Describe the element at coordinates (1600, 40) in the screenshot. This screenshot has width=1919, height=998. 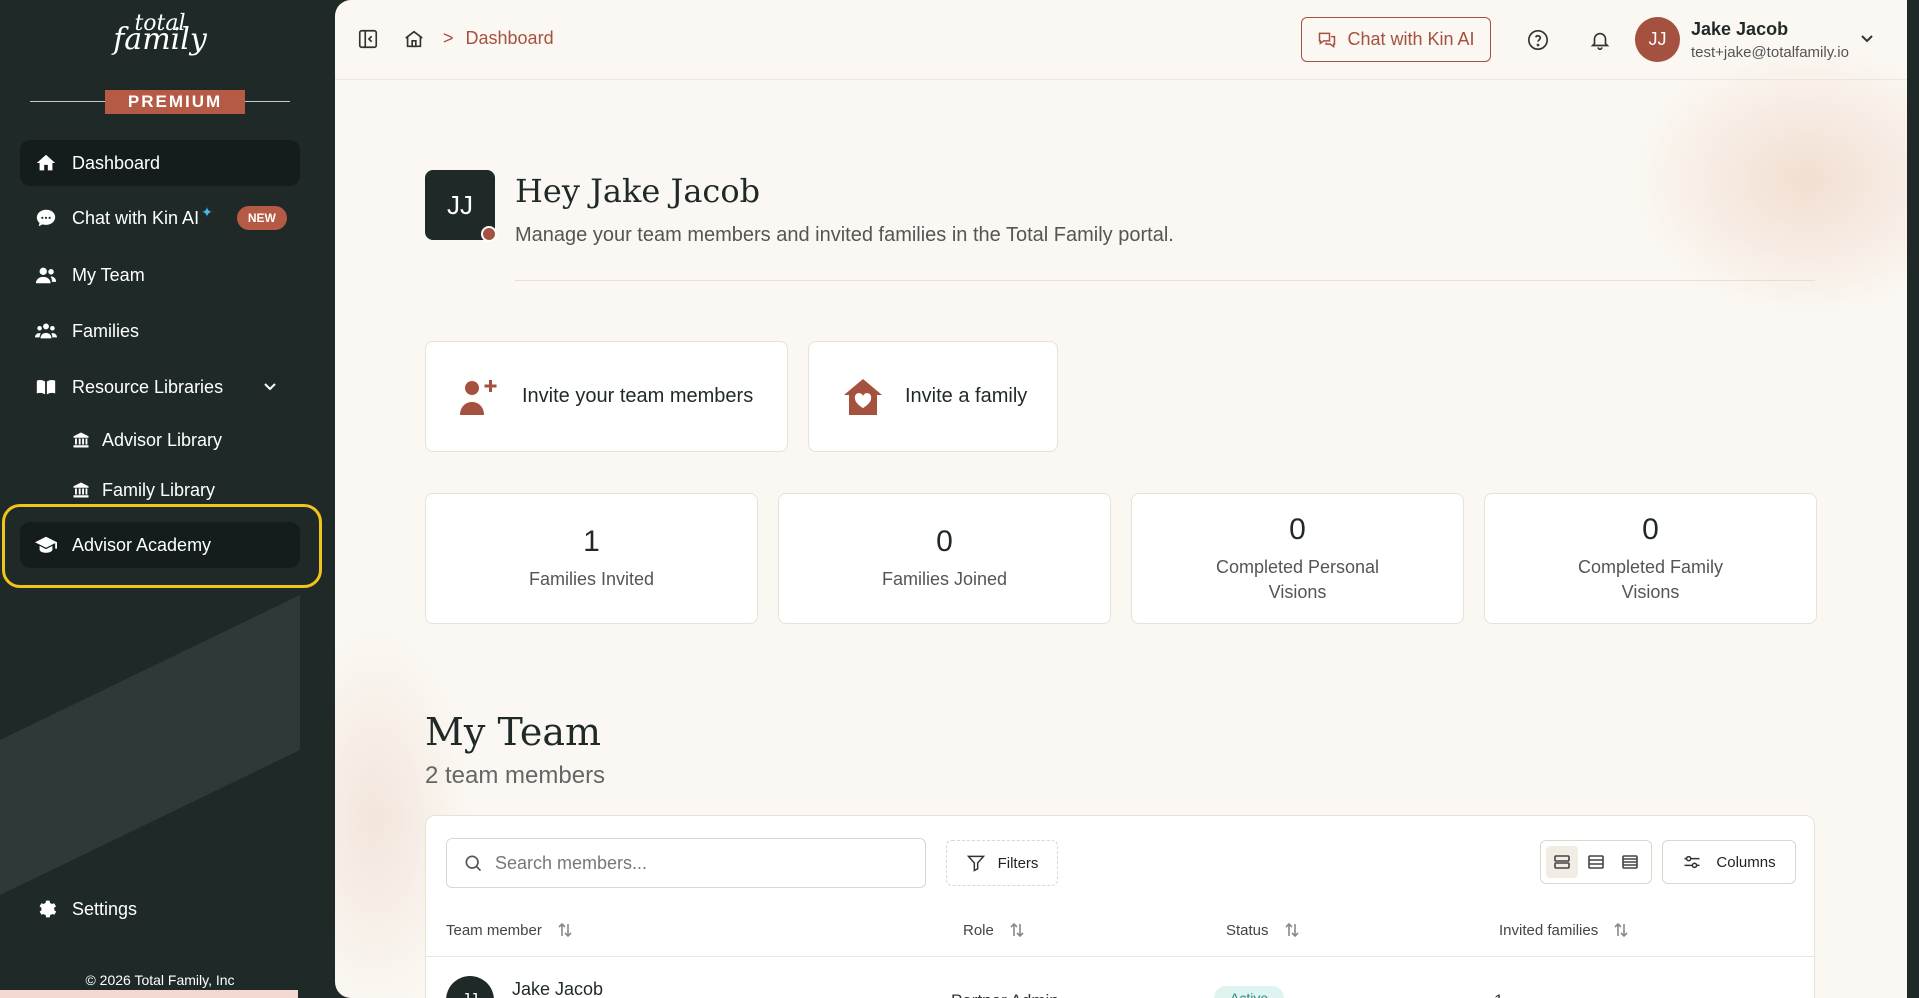
I see `bell-icon` at that location.